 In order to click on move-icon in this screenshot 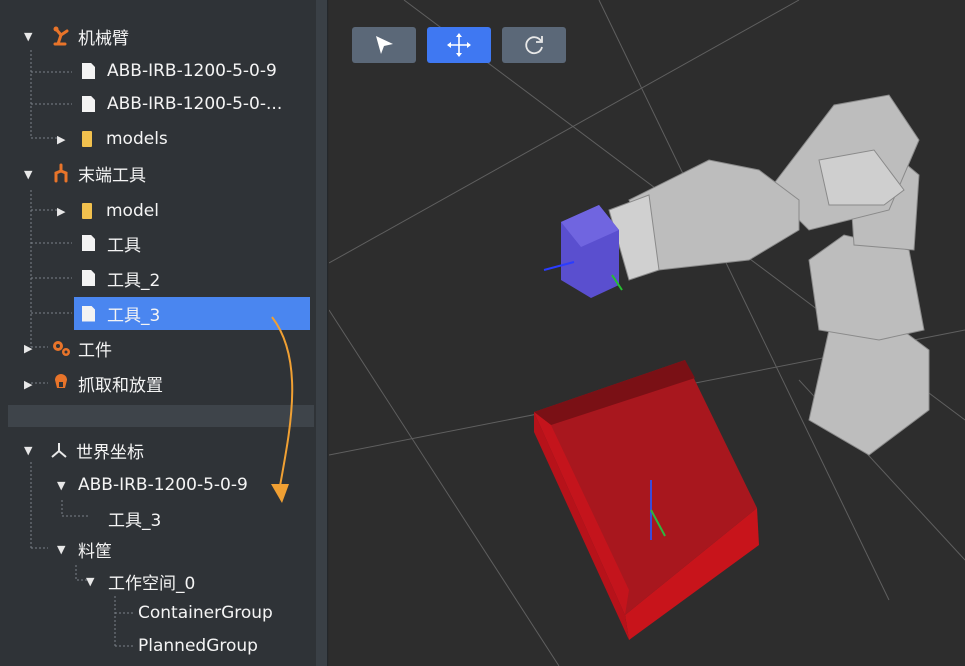, I will do `click(459, 45)`.